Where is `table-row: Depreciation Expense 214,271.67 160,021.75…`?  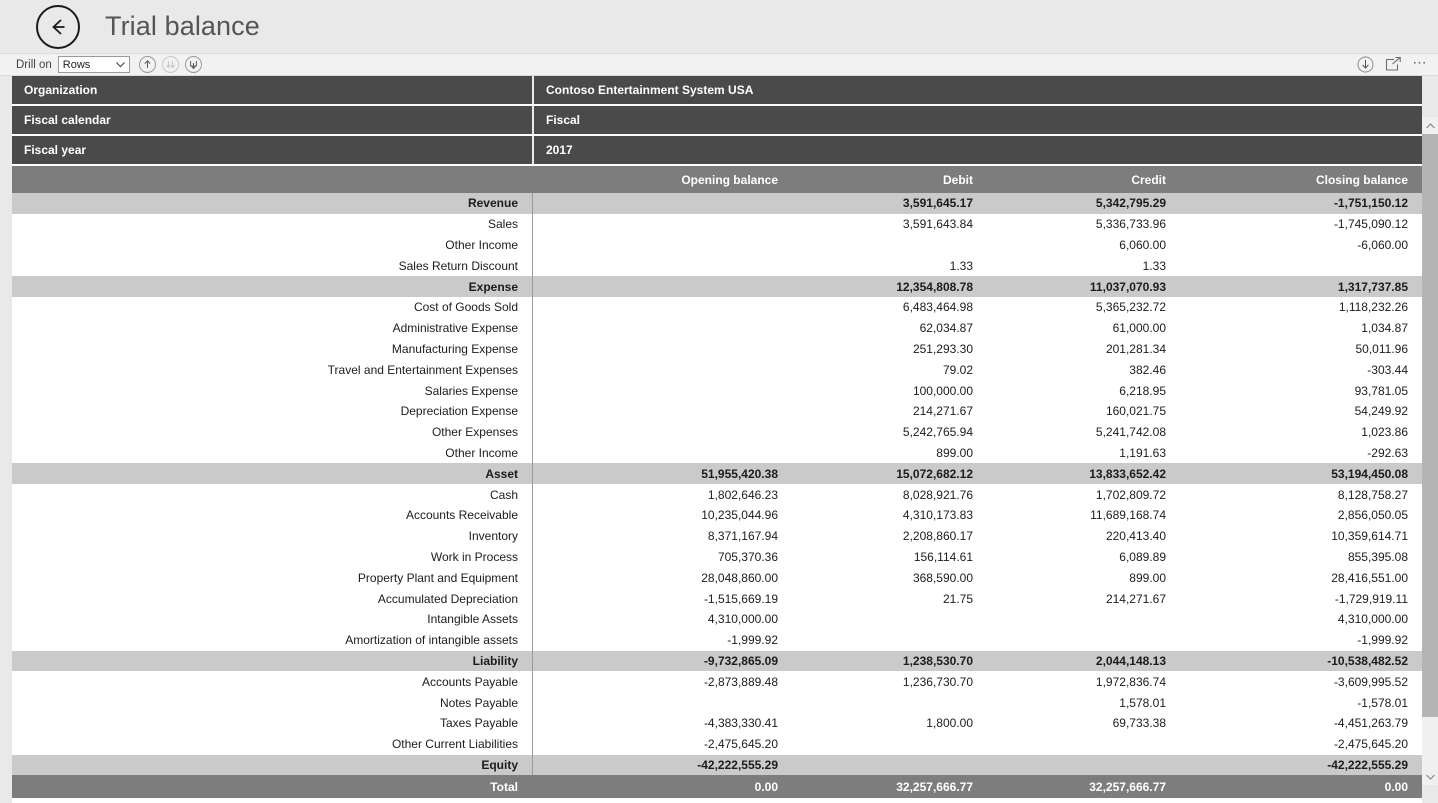 table-row: Depreciation Expense 214,271.67 160,021.75… is located at coordinates (717, 411).